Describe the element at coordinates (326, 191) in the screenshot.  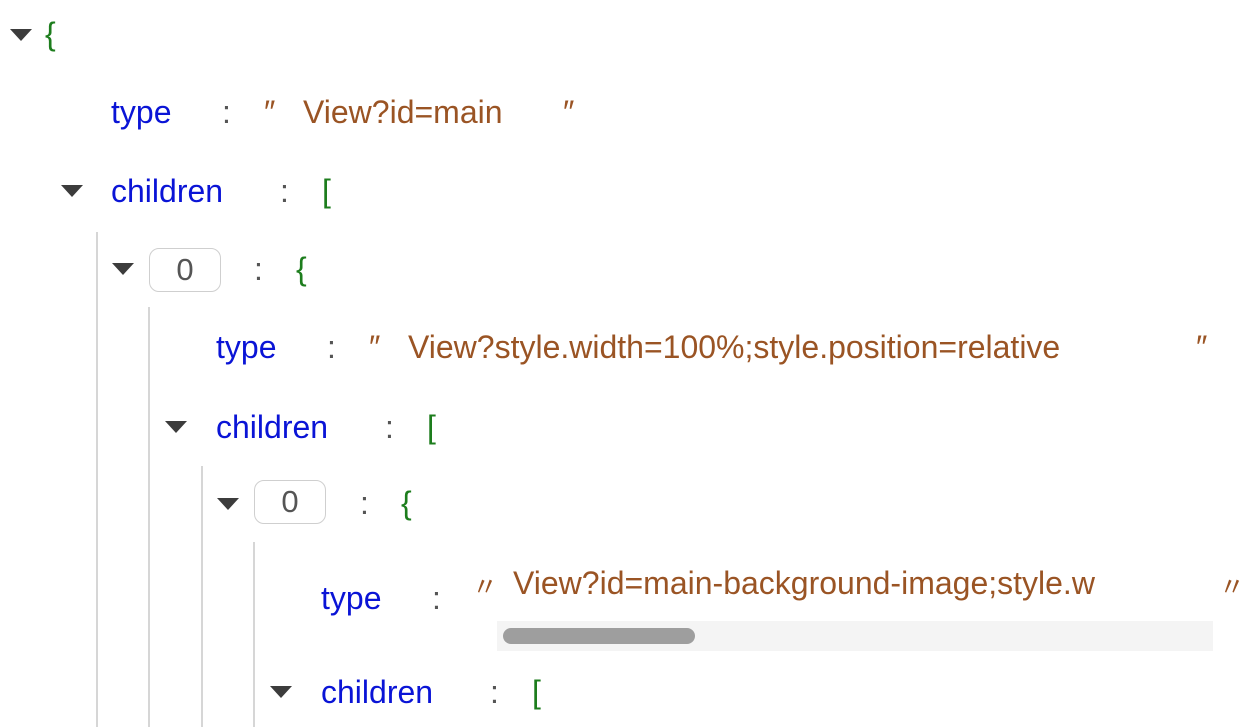
I see `root-children-open-bracket: [` at that location.